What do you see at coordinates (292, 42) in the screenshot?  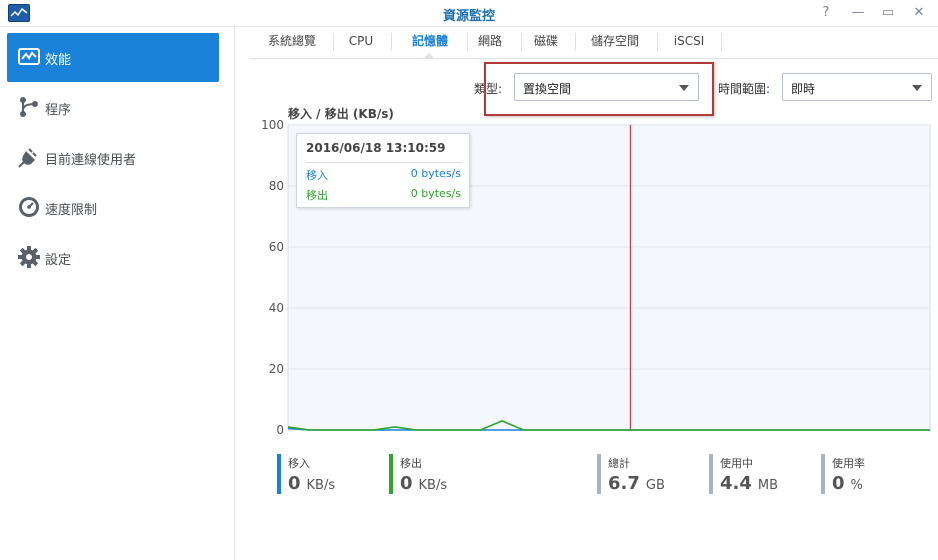 I see `tab-overview: 系統總覽` at bounding box center [292, 42].